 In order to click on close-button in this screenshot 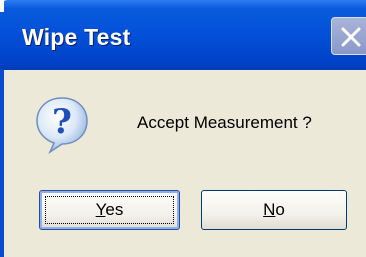, I will do `click(348, 36)`.